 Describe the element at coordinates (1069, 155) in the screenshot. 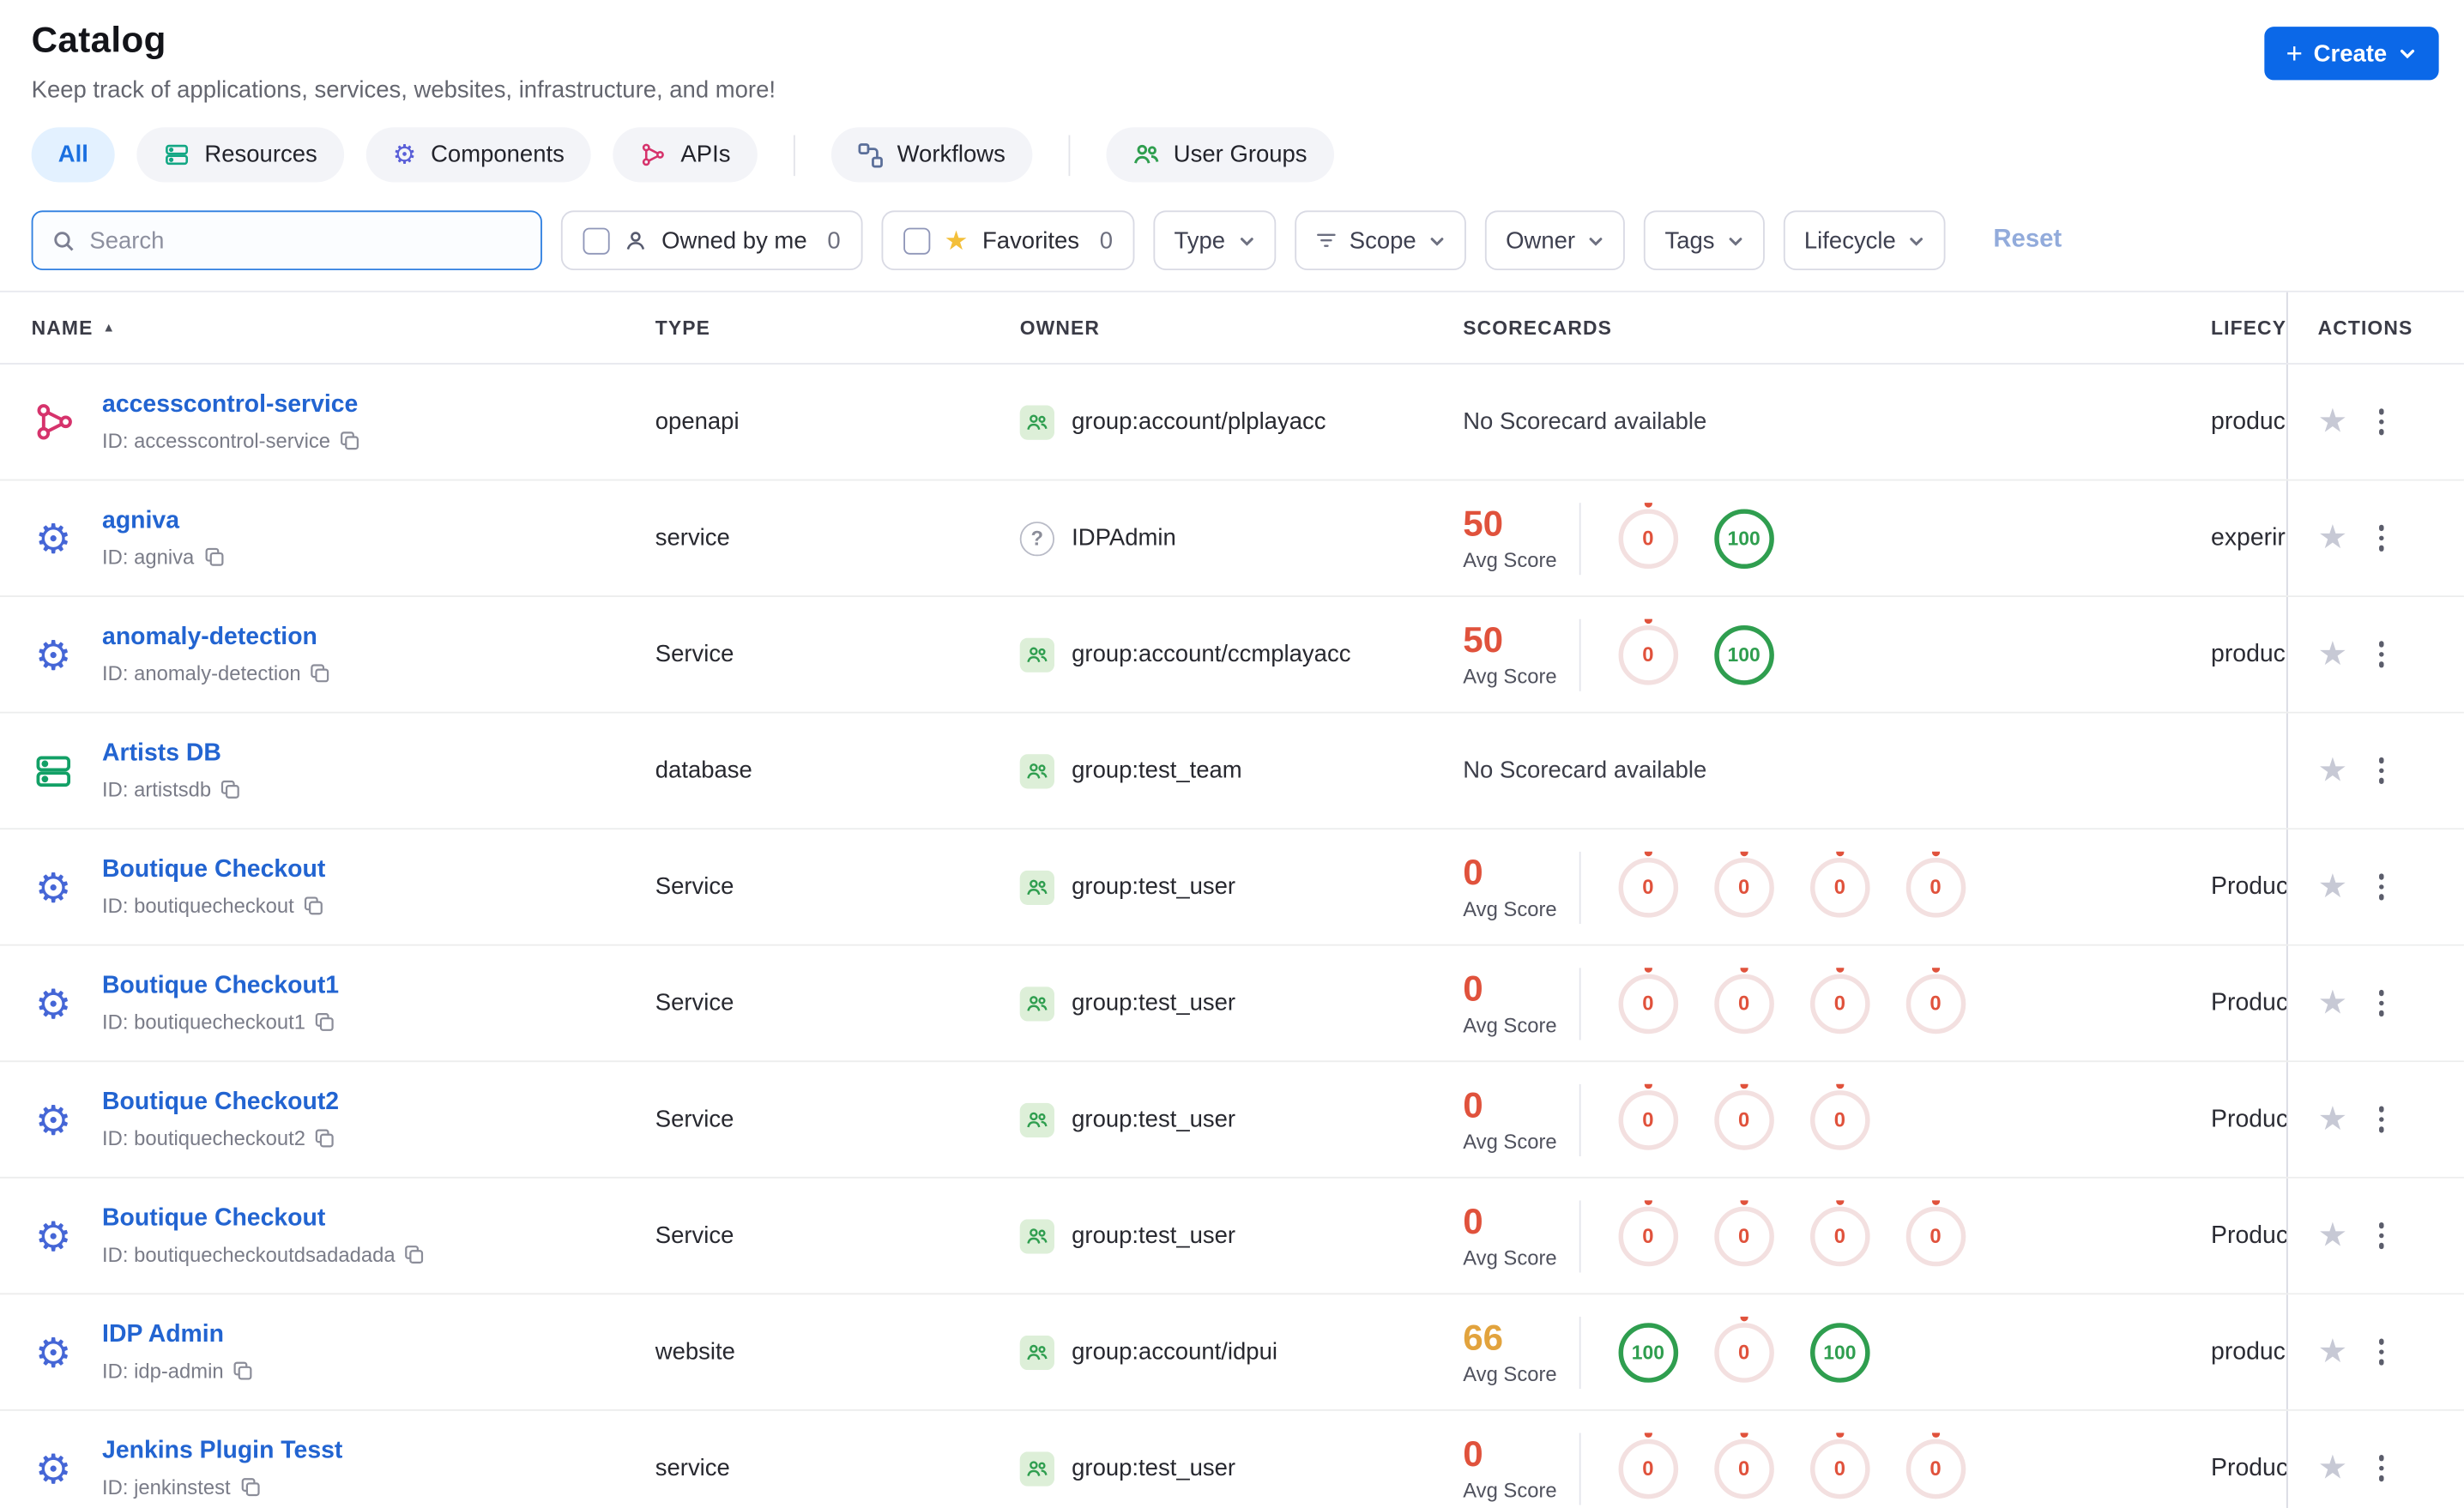

I see `tab-separator` at that location.